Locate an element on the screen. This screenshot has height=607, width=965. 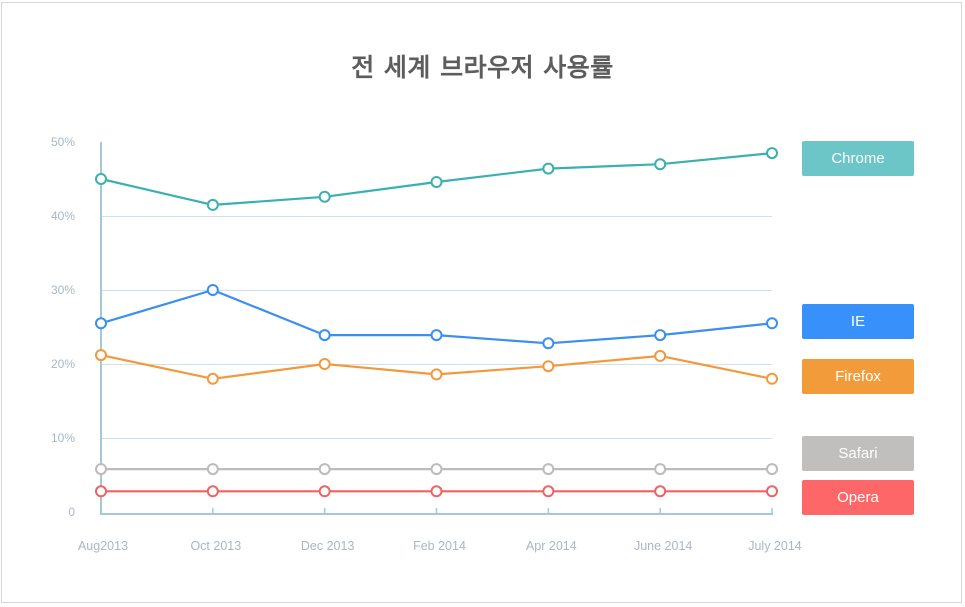
series-safari is located at coordinates (436, 469).